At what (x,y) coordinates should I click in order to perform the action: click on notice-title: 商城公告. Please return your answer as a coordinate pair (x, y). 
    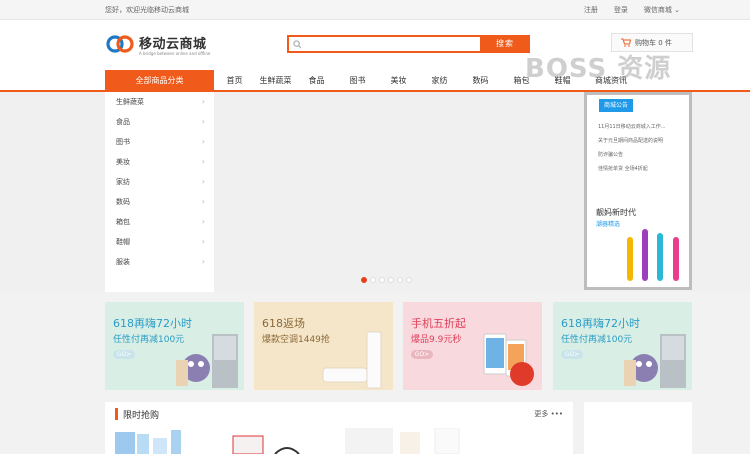
    Looking at the image, I should click on (616, 105).